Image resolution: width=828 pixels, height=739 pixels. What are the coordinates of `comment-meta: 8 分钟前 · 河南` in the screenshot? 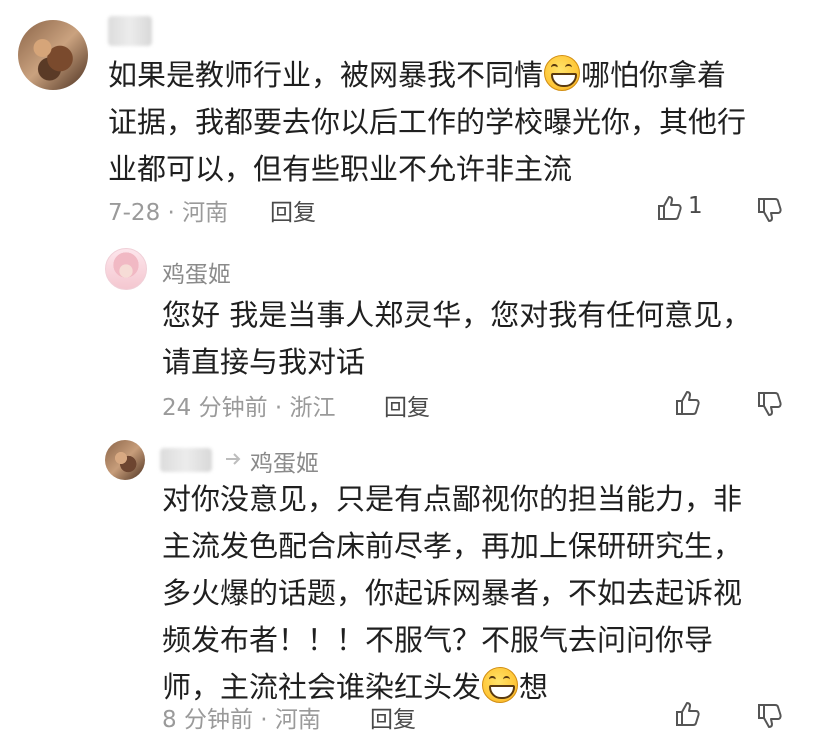 It's located at (241, 720).